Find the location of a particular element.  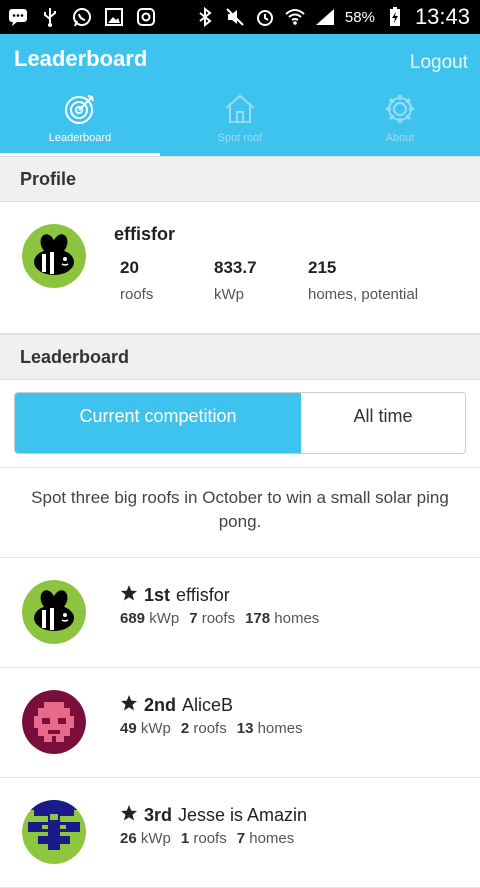

entry-stats: 26 kWp 1 roofs 7 homes is located at coordinates (207, 838).